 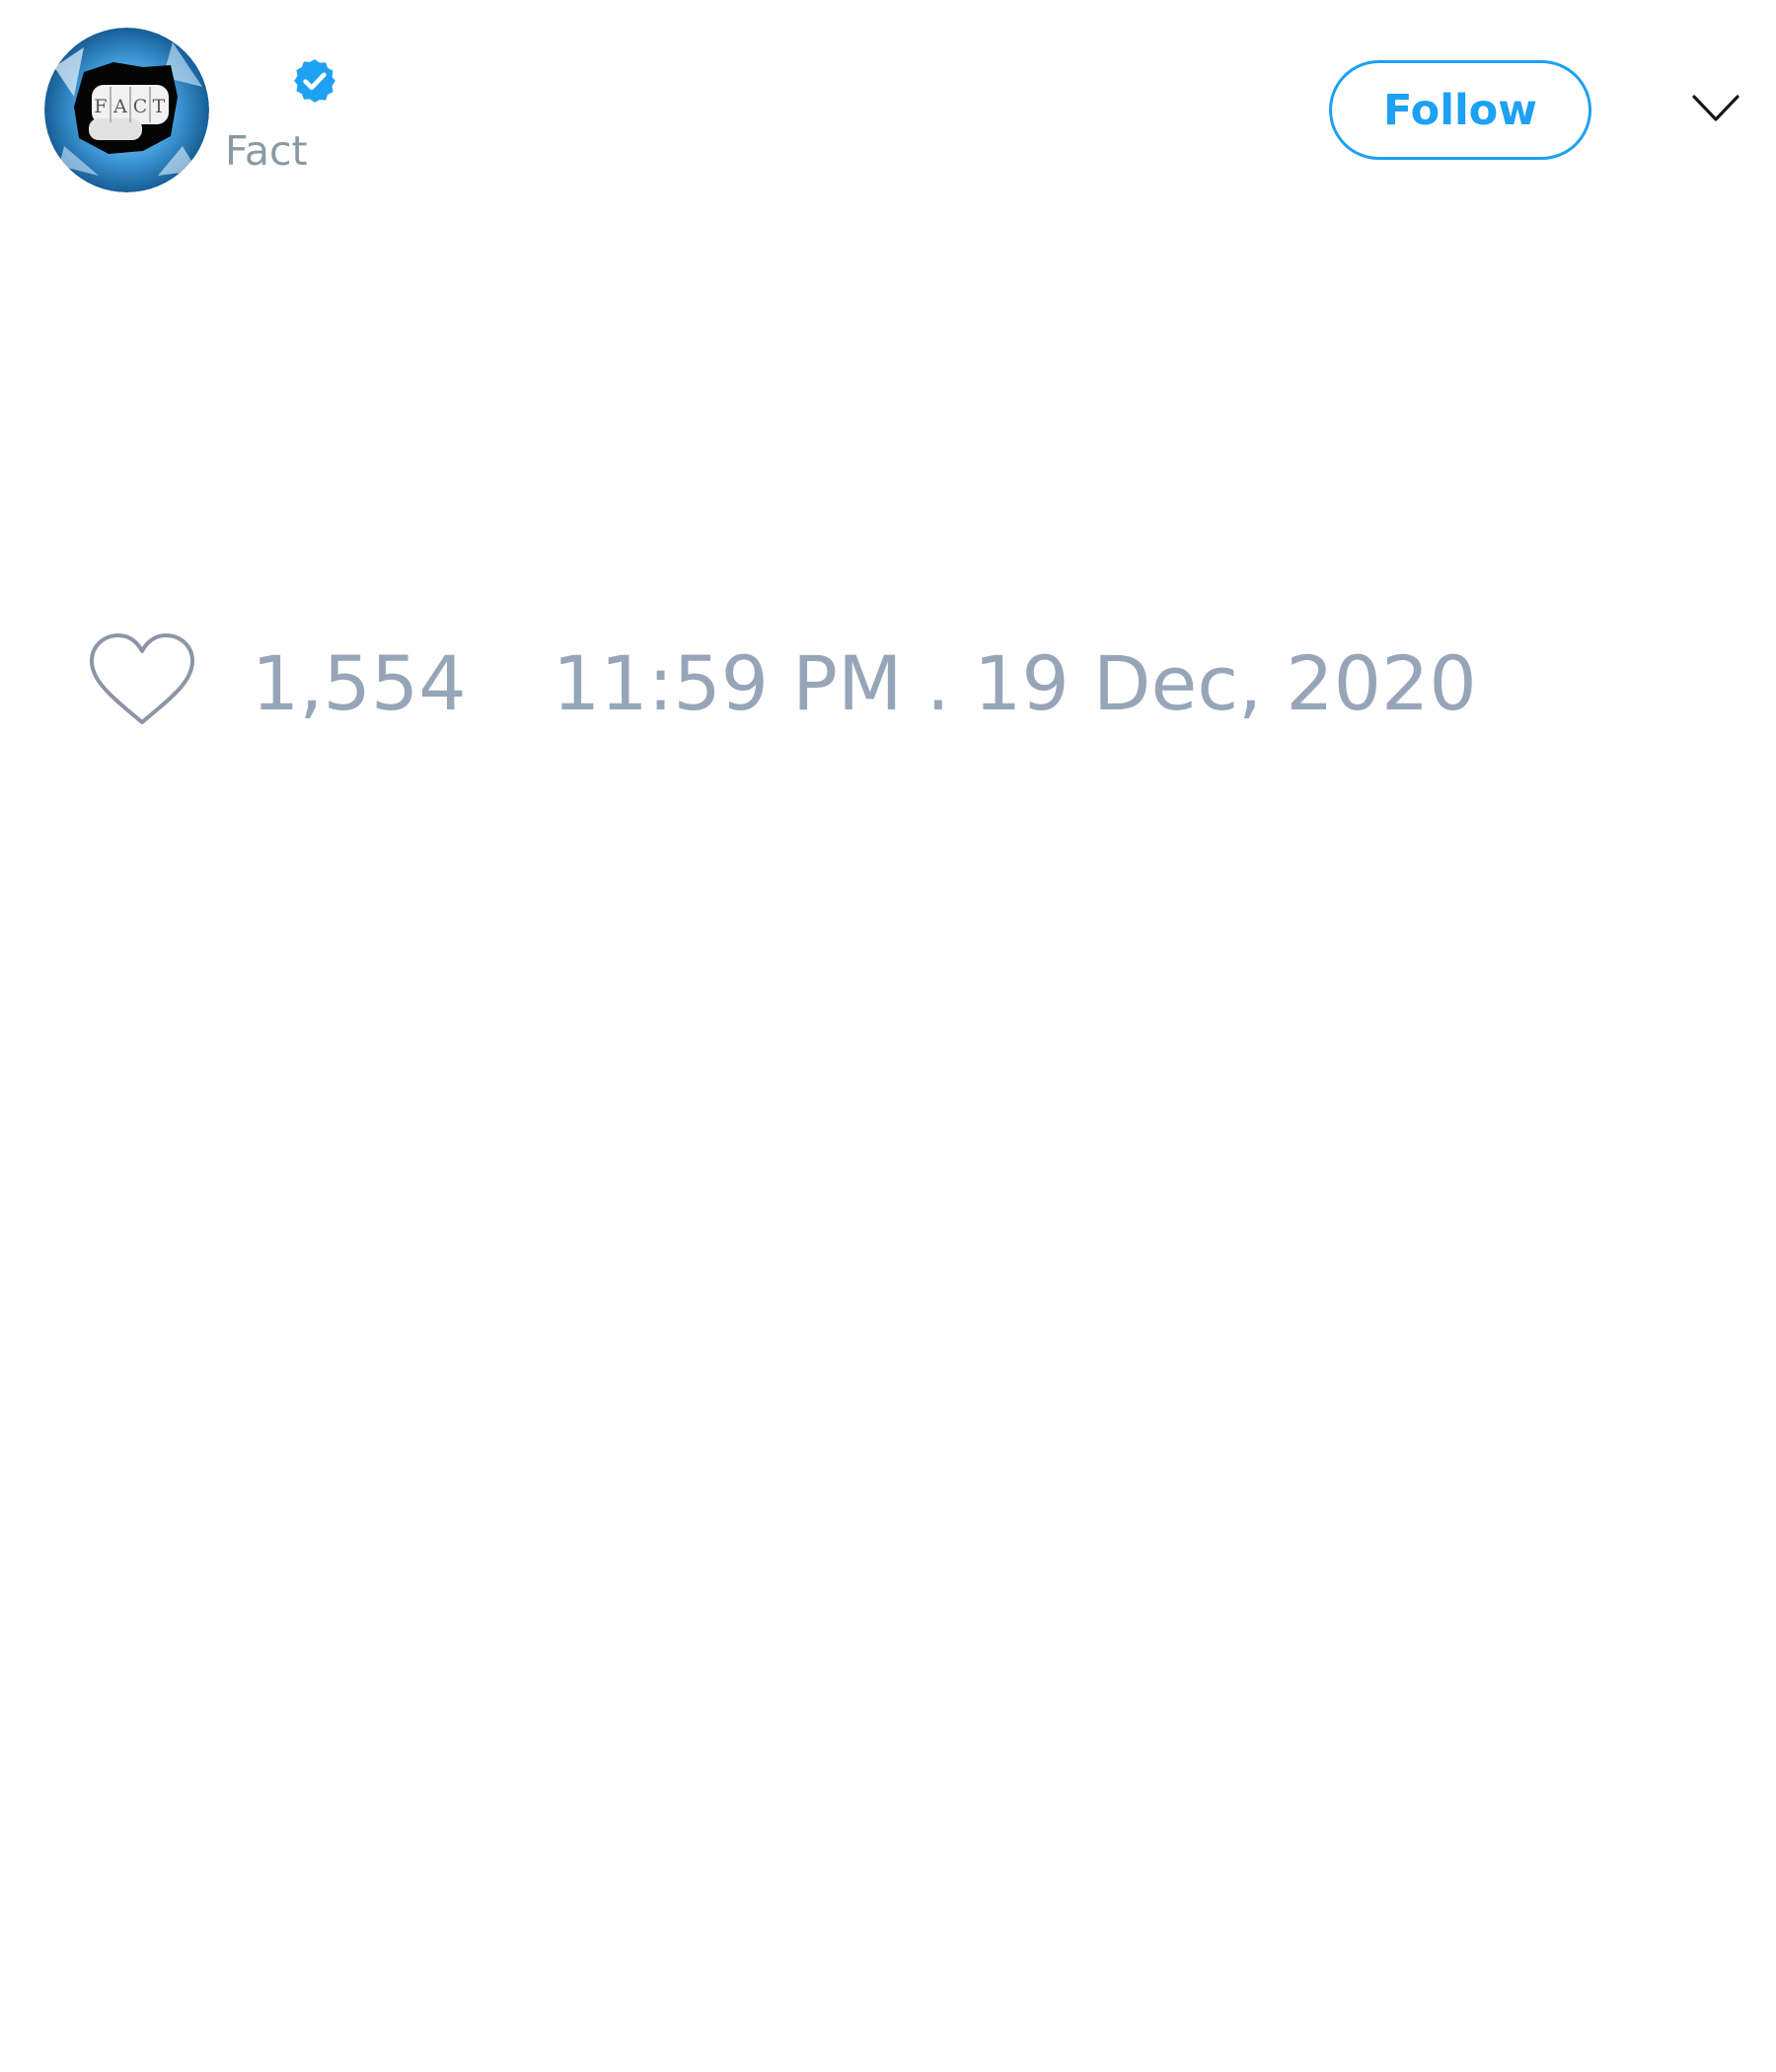 I want to click on user-handle: Fact, so click(x=266, y=151).